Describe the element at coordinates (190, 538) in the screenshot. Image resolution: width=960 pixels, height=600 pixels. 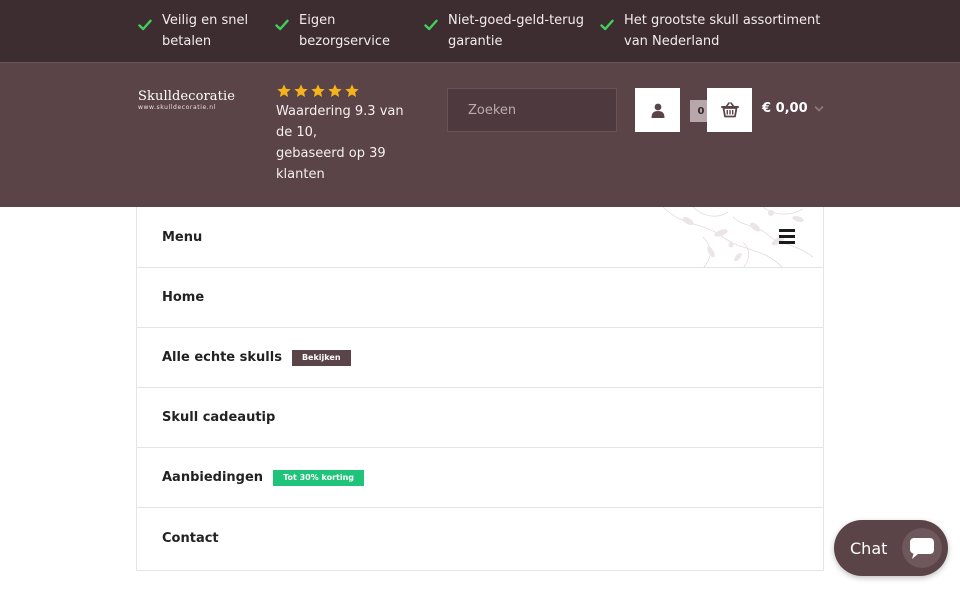
I see `menu-item-label: Contact` at that location.